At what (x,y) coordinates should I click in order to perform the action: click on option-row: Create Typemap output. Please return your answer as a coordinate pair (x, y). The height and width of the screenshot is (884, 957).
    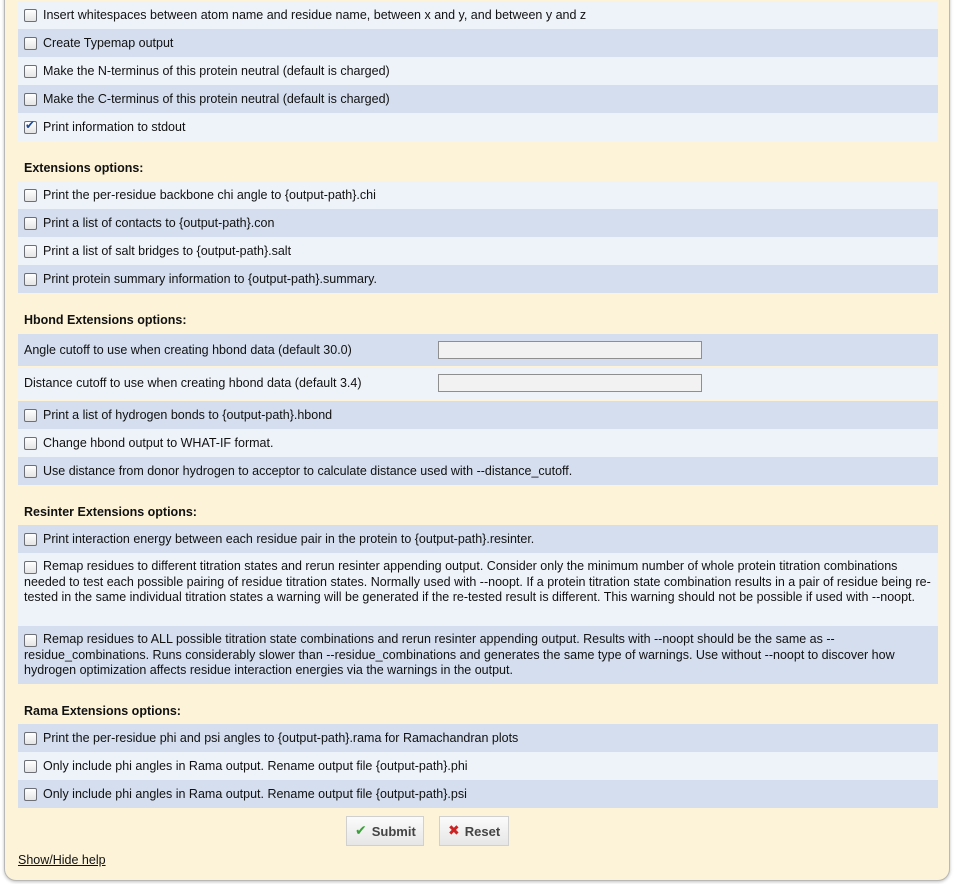
    Looking at the image, I should click on (478, 43).